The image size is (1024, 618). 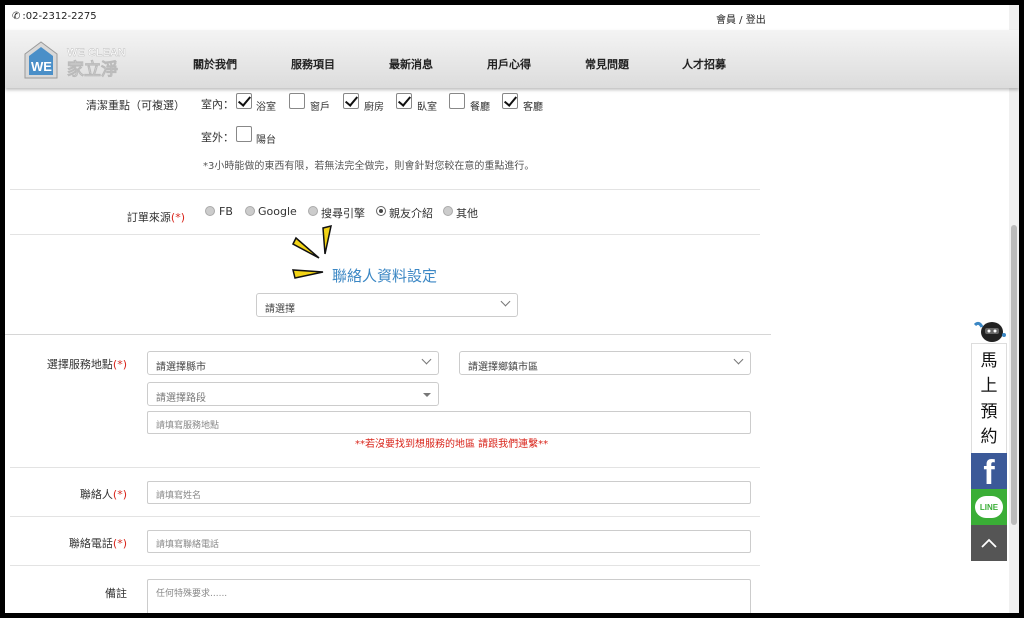 What do you see at coordinates (217, 104) in the screenshot?
I see `indoor-label: 室內：` at bounding box center [217, 104].